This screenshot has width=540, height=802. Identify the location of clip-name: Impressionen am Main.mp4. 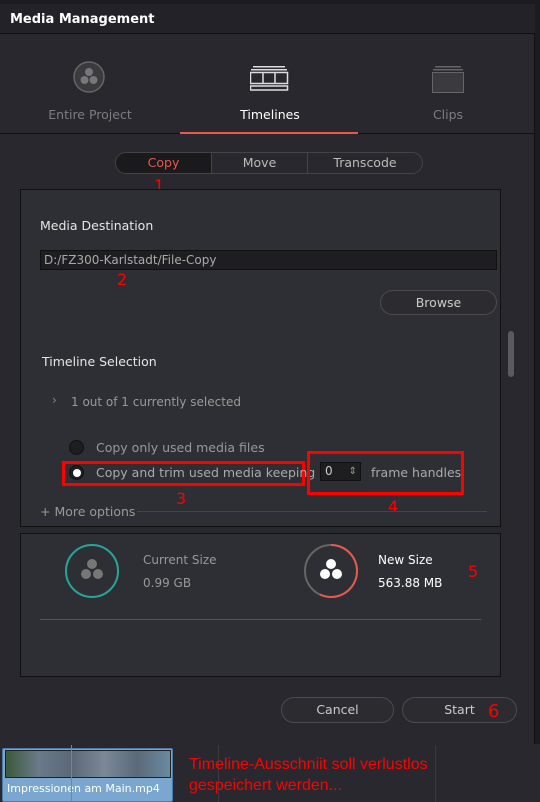
(83, 788).